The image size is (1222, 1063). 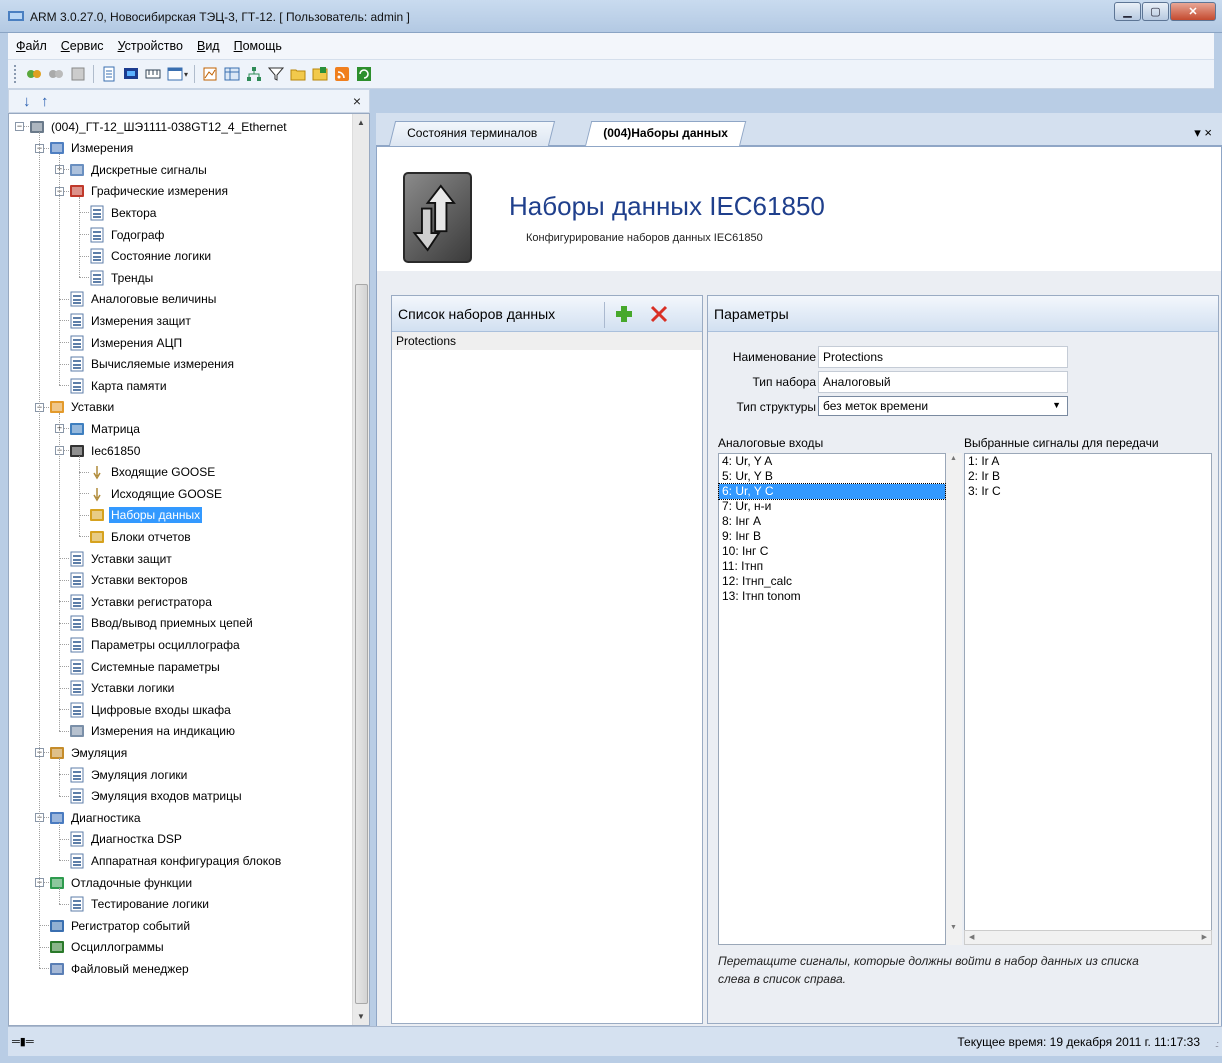 I want to click on tab-terminal-states: Состояния терминалов, so click(x=472, y=133).